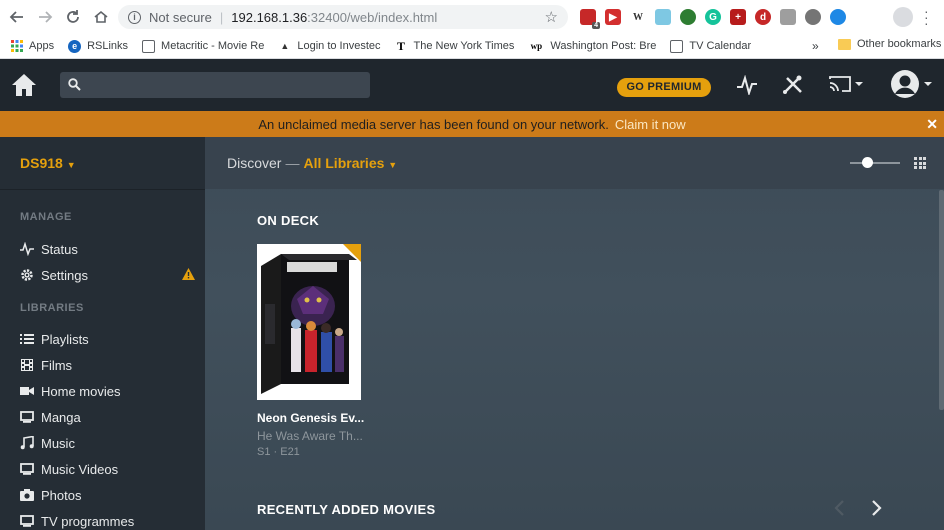  I want to click on bookmark-label: Login to Investec, so click(339, 46).